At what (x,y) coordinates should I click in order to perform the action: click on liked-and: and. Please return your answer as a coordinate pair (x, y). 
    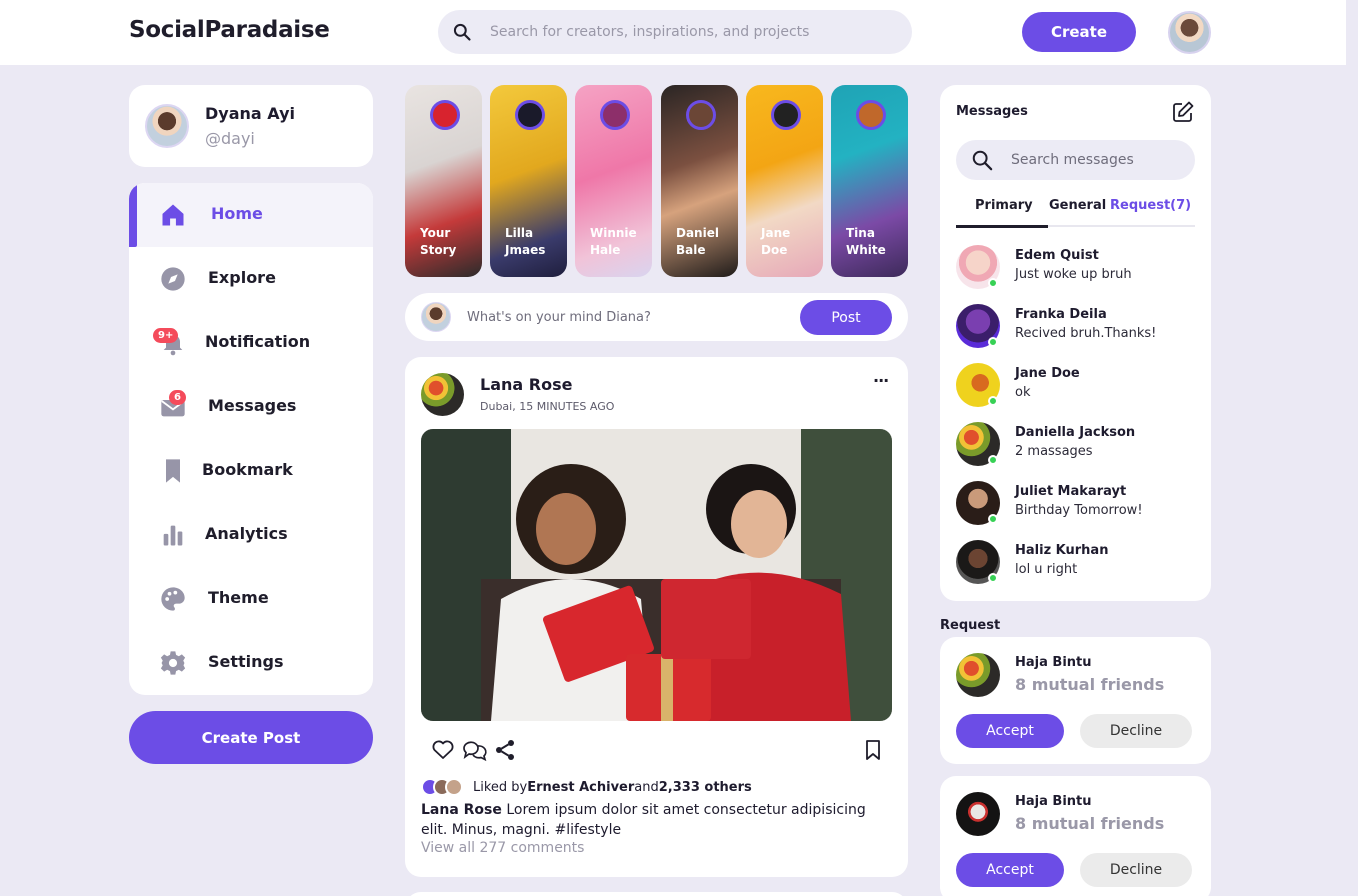
    Looking at the image, I should click on (646, 787).